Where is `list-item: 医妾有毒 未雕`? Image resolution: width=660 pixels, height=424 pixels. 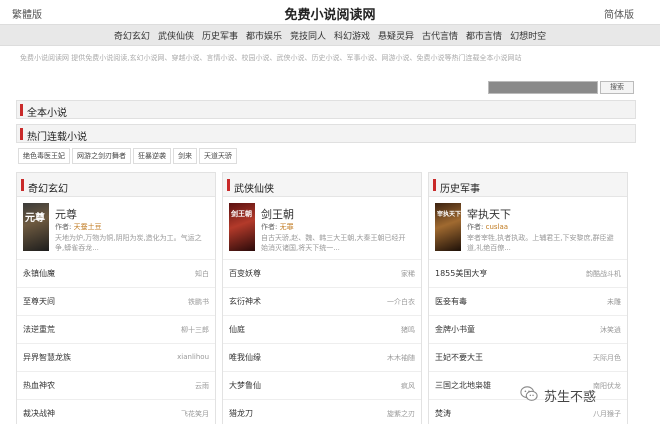
list-item: 医妾有毒 未雕 is located at coordinates (528, 301).